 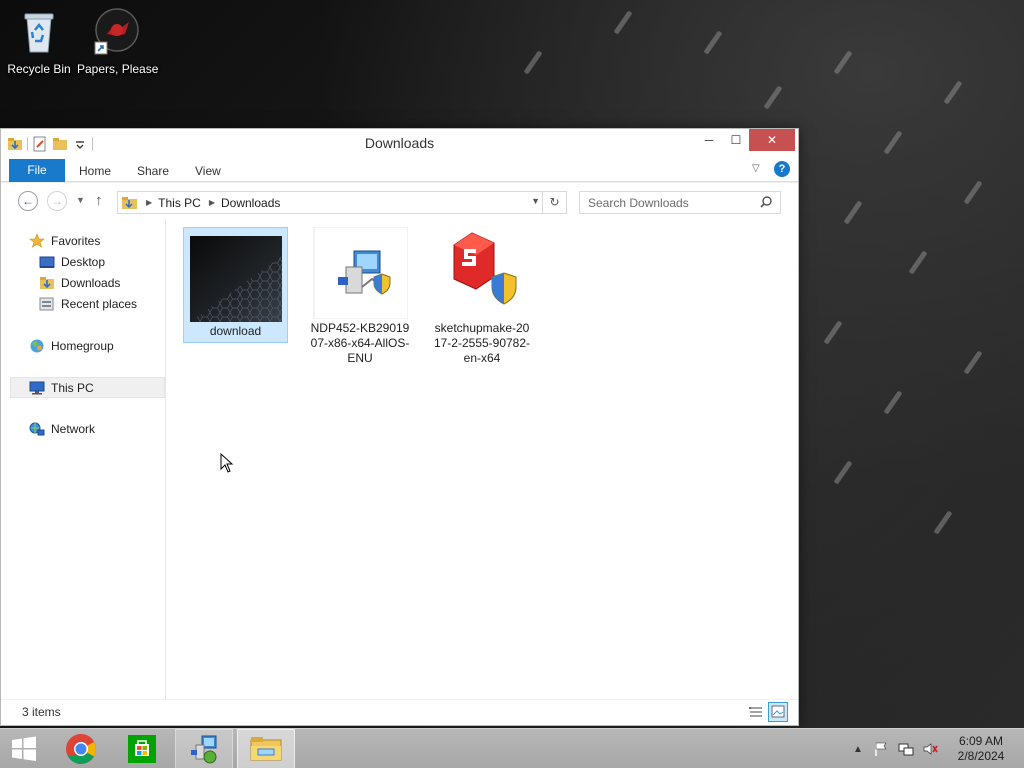 I want to click on help-icon: ?, so click(x=782, y=169).